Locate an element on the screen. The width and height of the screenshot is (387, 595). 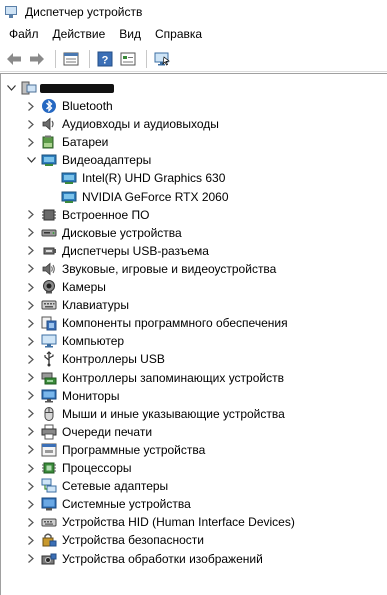
tree-category: Компоненты программного обеспечения is located at coordinates (156, 323).